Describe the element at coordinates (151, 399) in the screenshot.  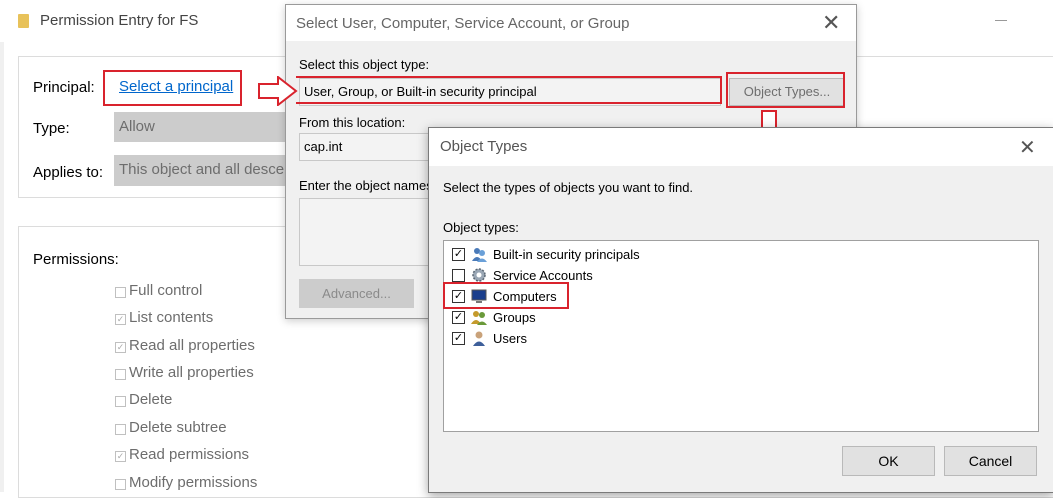
I see `permission-label: Delete` at that location.